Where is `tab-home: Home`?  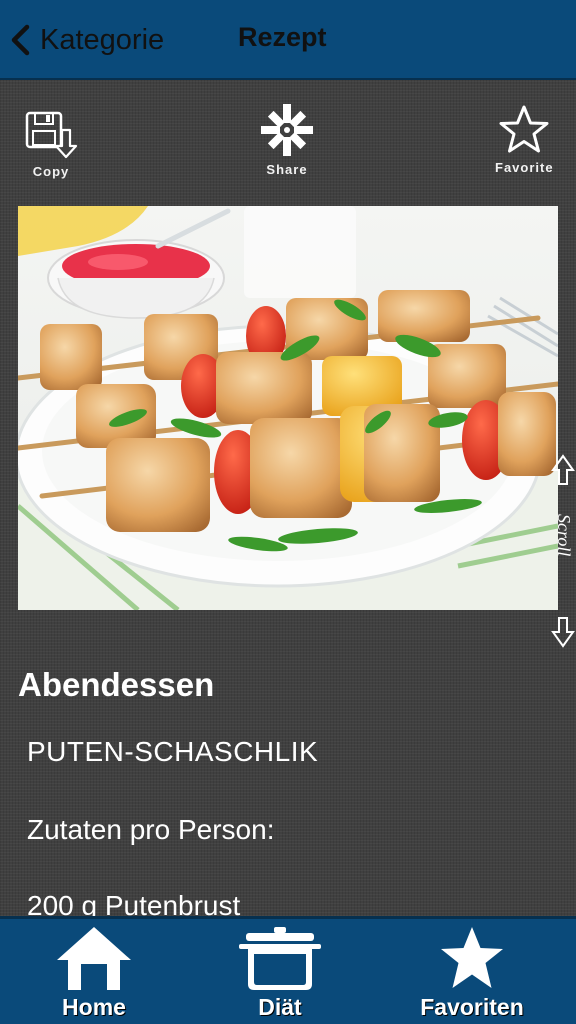 tab-home: Home is located at coordinates (94, 971).